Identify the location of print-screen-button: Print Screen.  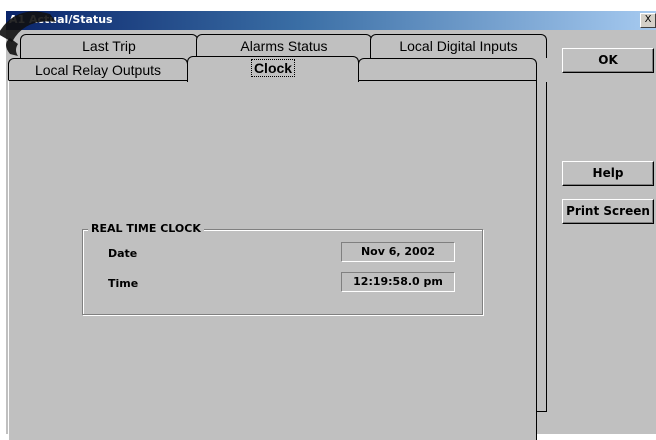
(608, 211).